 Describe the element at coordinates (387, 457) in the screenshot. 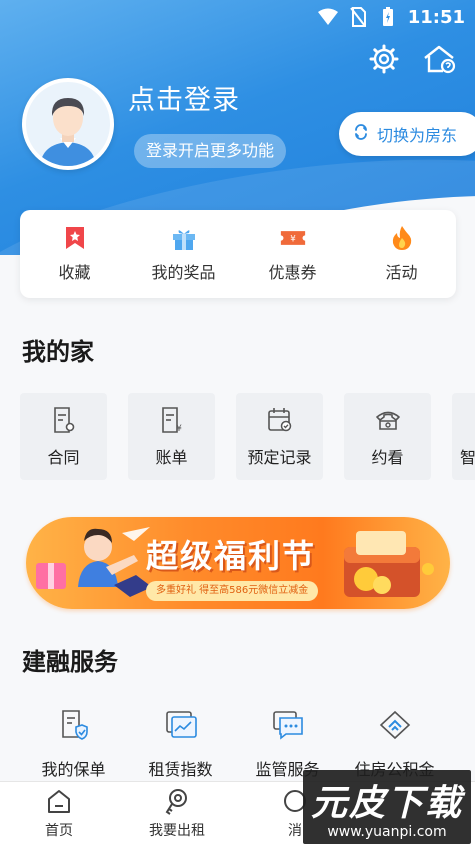

I see `home-item-label: 约看` at that location.